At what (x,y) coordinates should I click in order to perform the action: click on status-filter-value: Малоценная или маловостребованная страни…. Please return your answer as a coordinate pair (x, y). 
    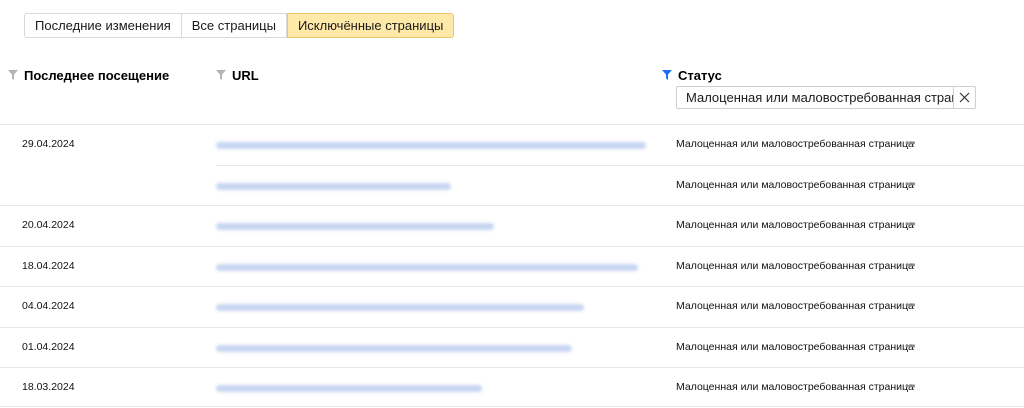
    Looking at the image, I should click on (819, 97).